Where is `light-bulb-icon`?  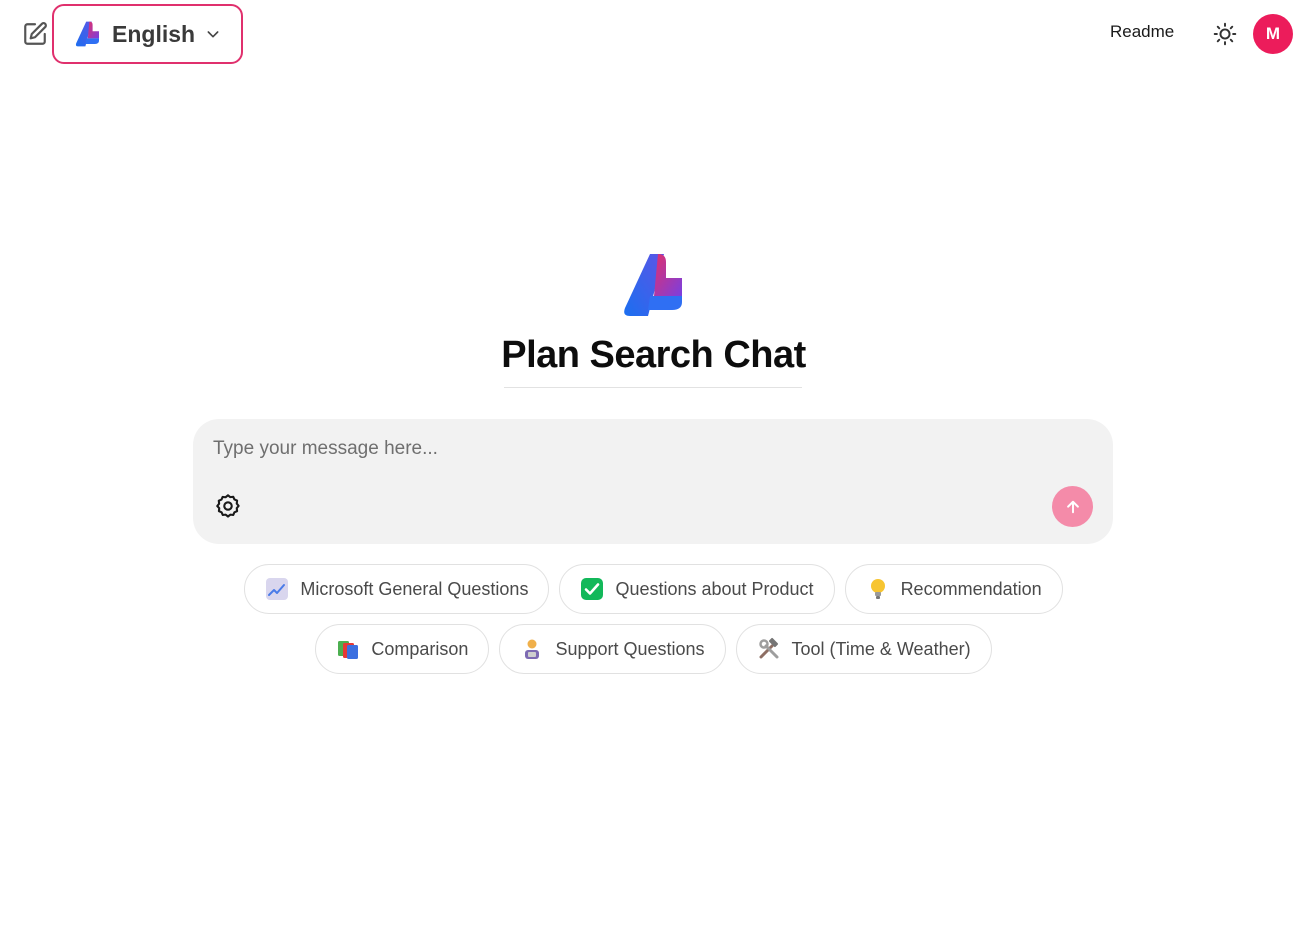
light-bulb-icon is located at coordinates (877, 589).